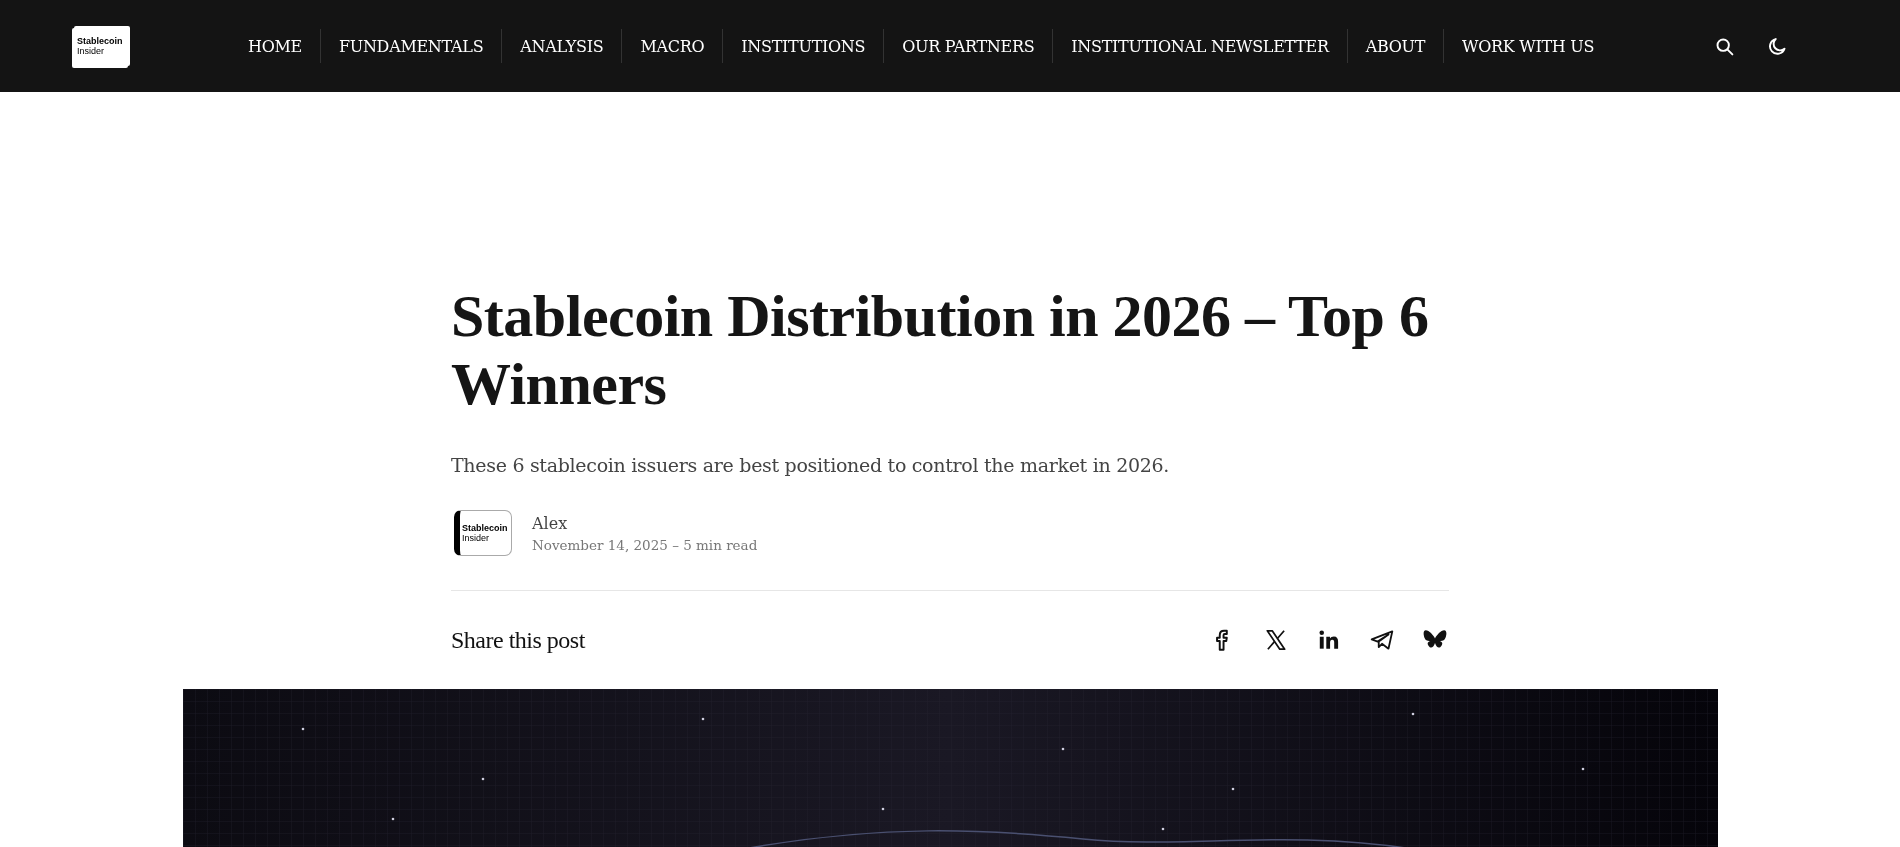  What do you see at coordinates (645, 544) in the screenshot?
I see `post-meta: November 14, 2025 – 5 min read` at bounding box center [645, 544].